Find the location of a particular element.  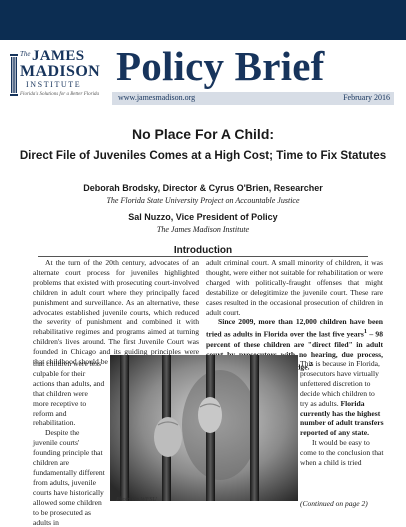

logo-tagline: Florida's Solutions for a Better Florida is located at coordinates (59, 94).